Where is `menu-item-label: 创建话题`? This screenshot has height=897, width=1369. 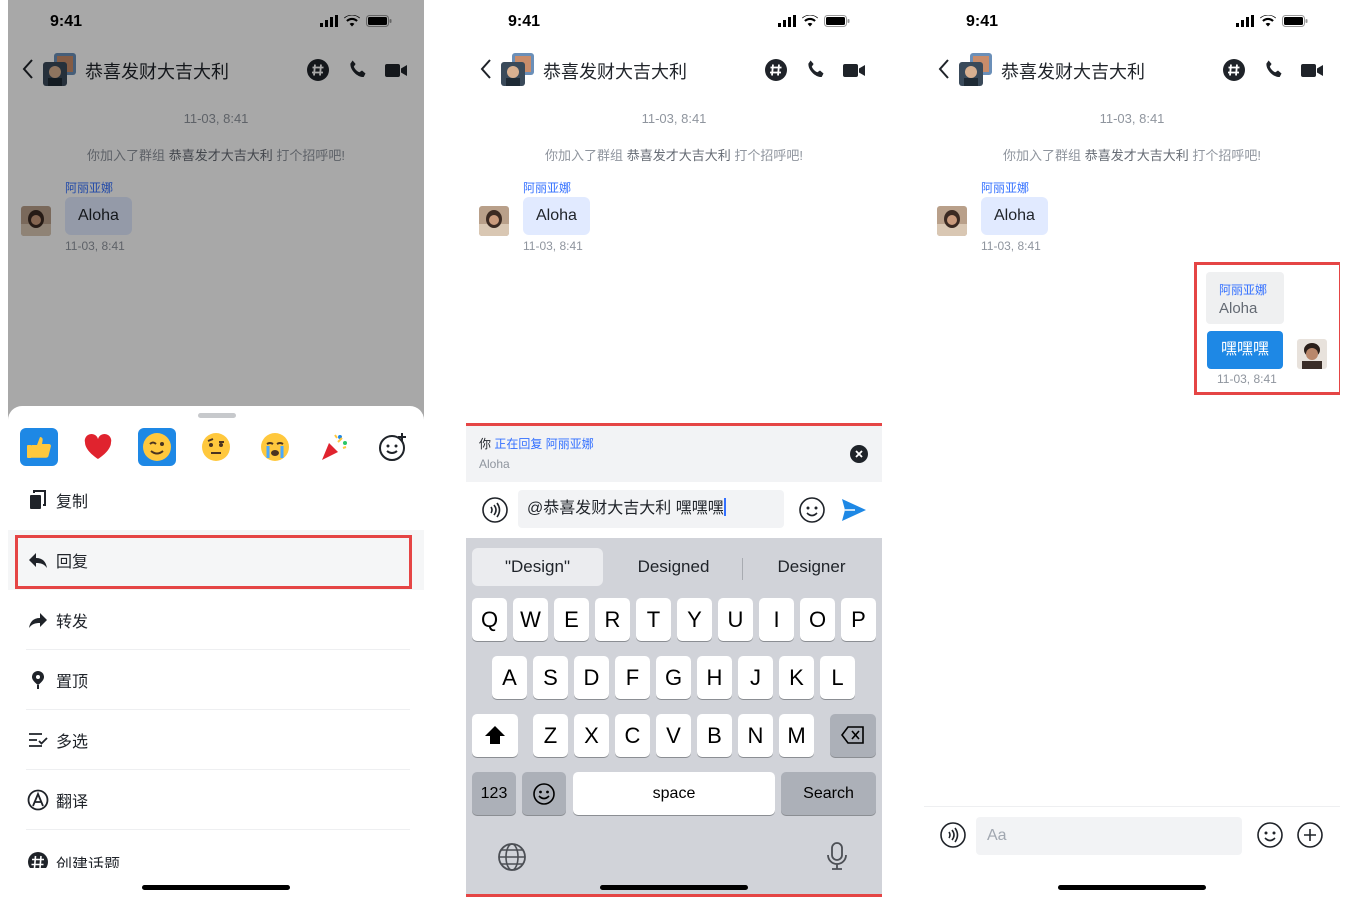
menu-item-label: 创建话题 is located at coordinates (88, 862).